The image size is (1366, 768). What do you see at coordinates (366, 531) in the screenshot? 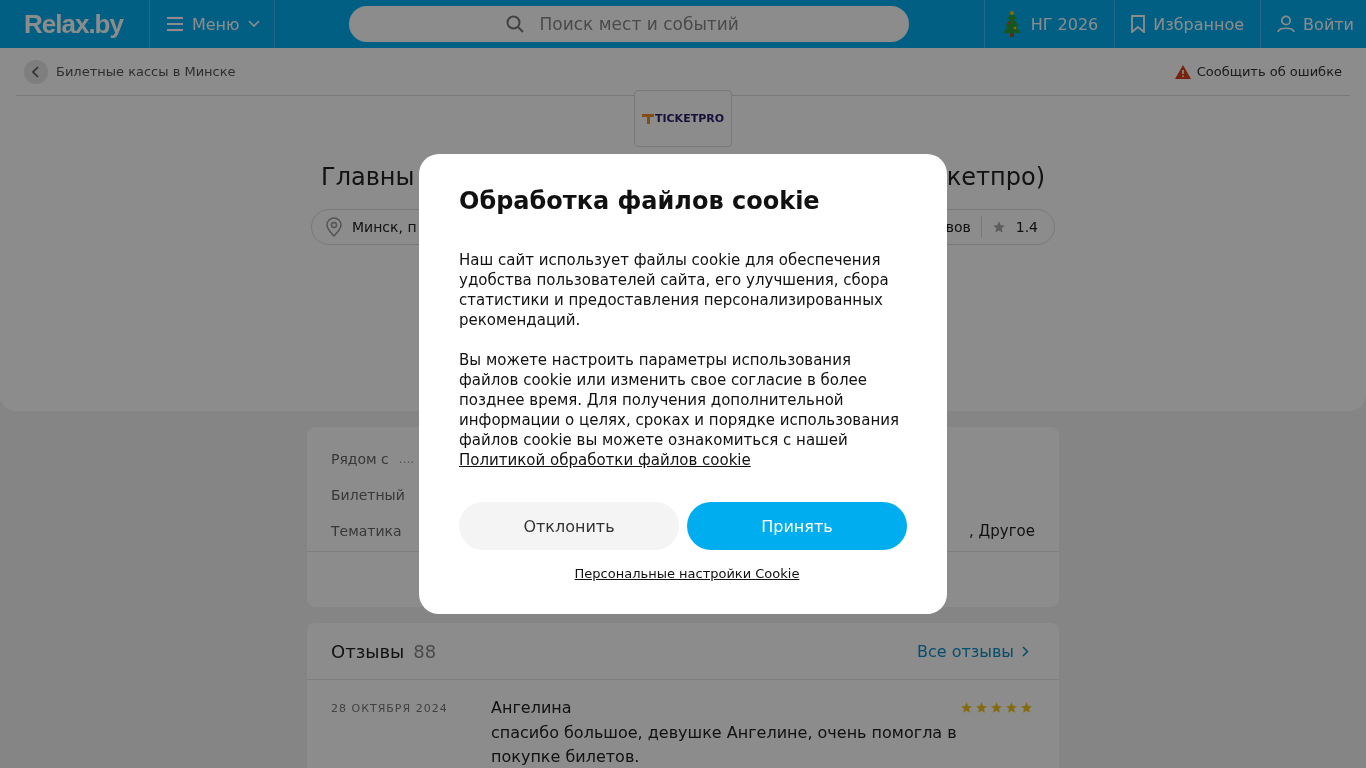
I see `info-label: Тематика` at bounding box center [366, 531].